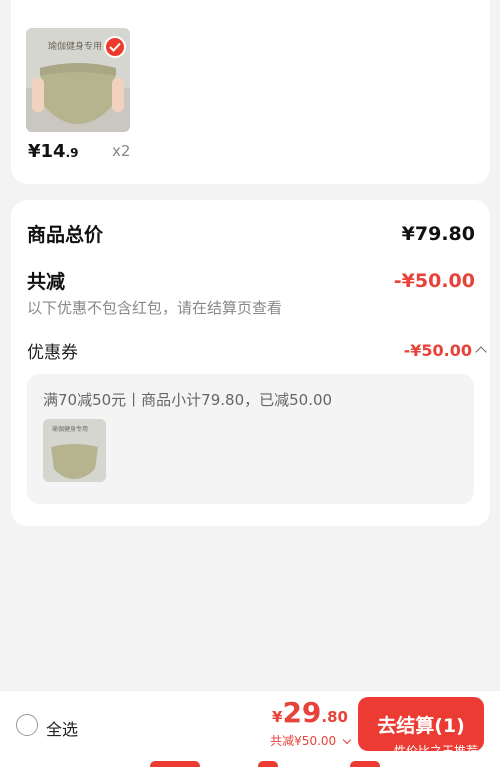 This screenshot has height=767, width=500. What do you see at coordinates (72, 153) in the screenshot?
I see `item-price-dec: .9` at bounding box center [72, 153].